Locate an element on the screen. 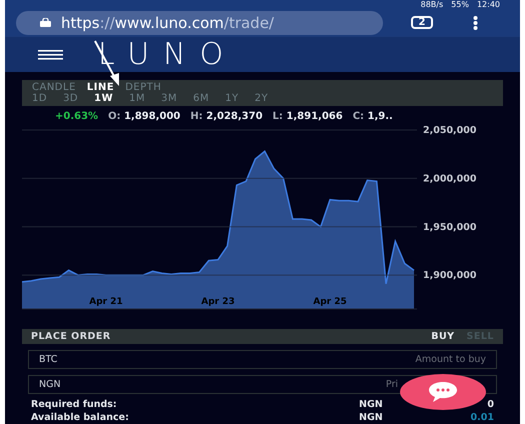 The width and height of the screenshot is (525, 424). summary-label: Available balance: is located at coordinates (80, 417).